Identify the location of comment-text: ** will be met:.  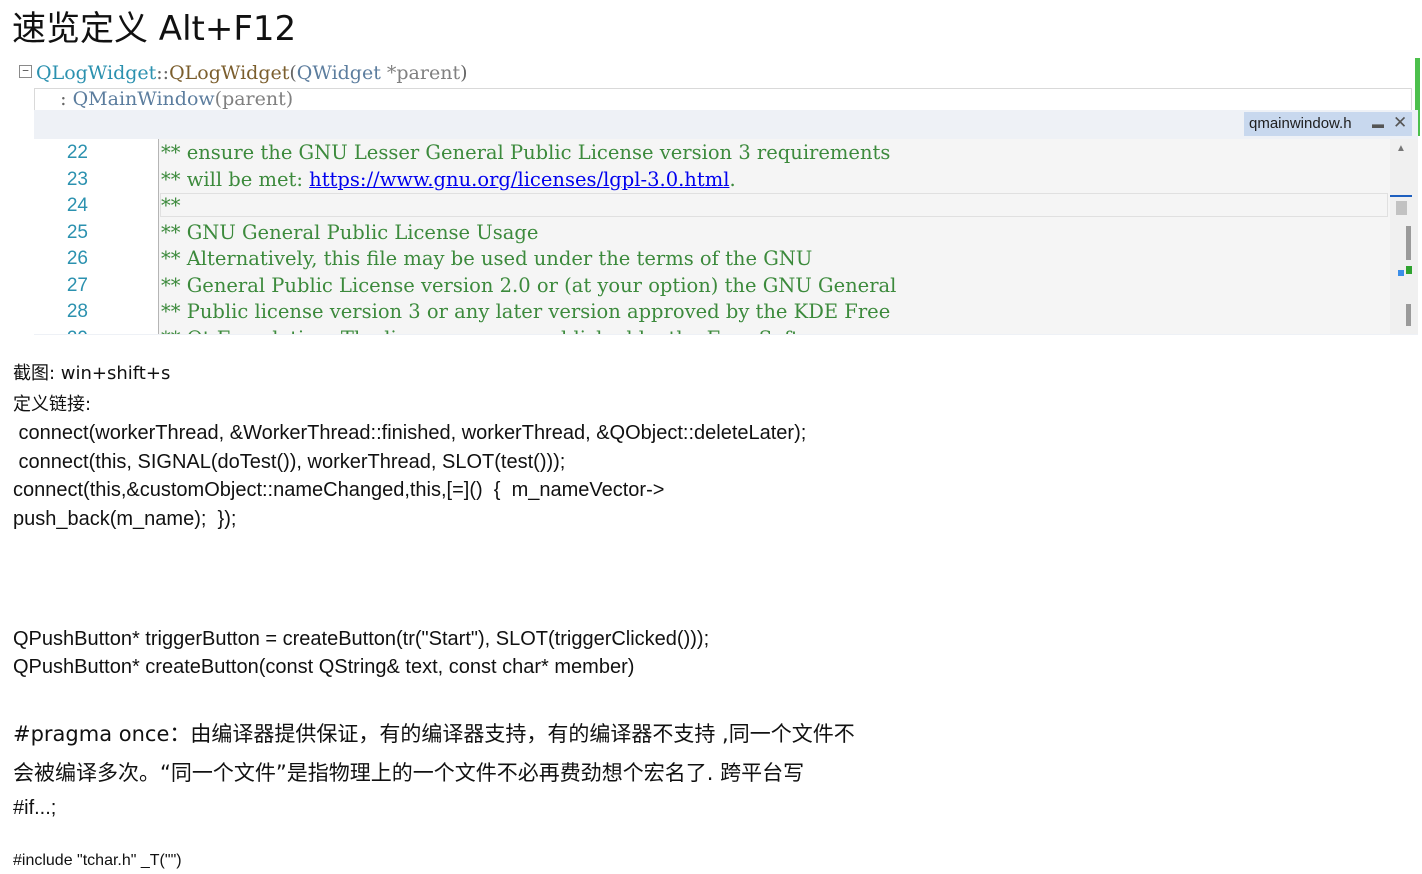
(235, 179).